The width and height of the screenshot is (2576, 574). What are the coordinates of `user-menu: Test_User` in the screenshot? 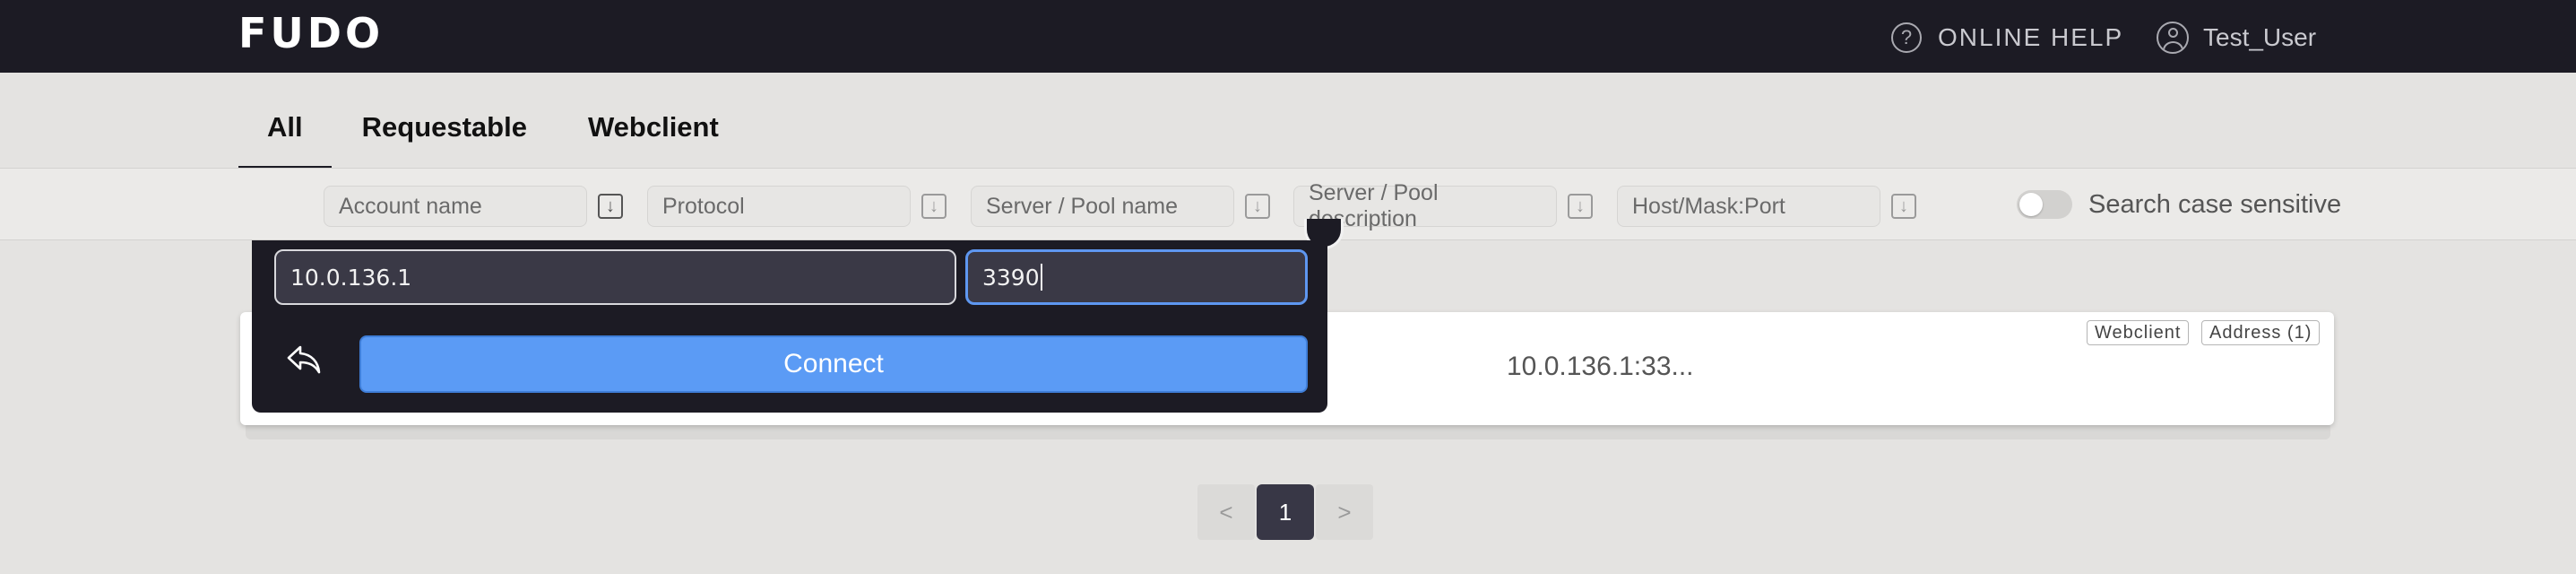 It's located at (2236, 38).